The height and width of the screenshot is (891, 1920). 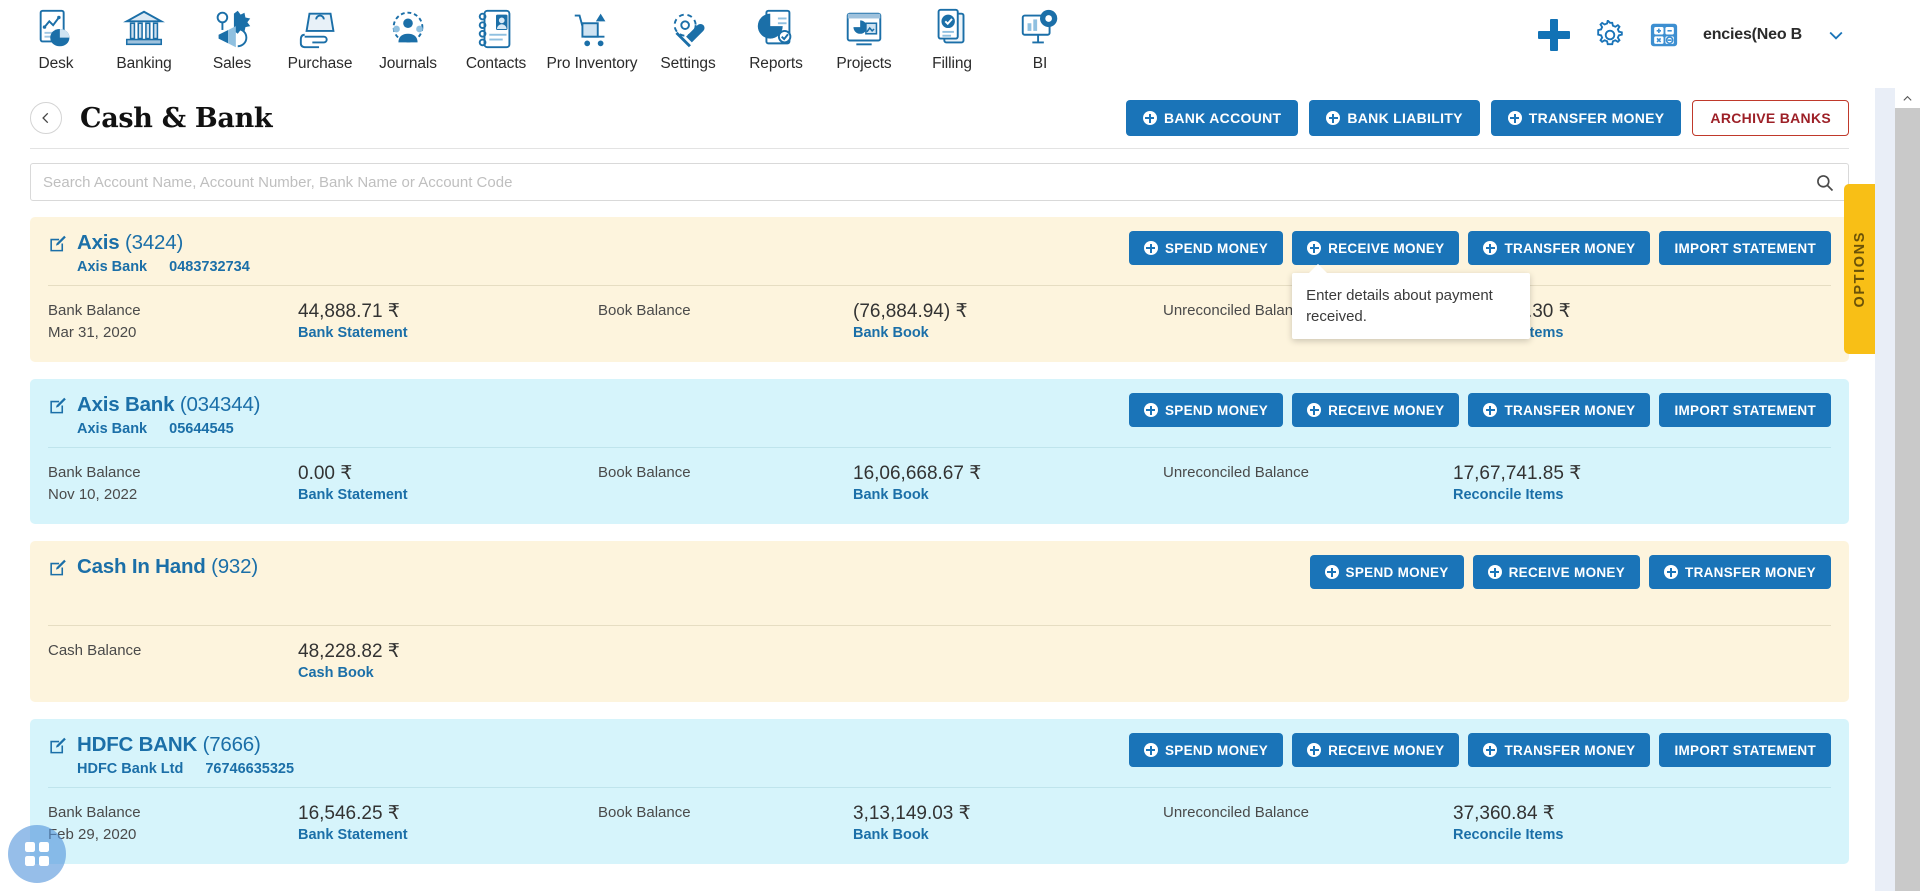 I want to click on archive-banks-button: ARCHIVE BANKS, so click(x=1770, y=118).